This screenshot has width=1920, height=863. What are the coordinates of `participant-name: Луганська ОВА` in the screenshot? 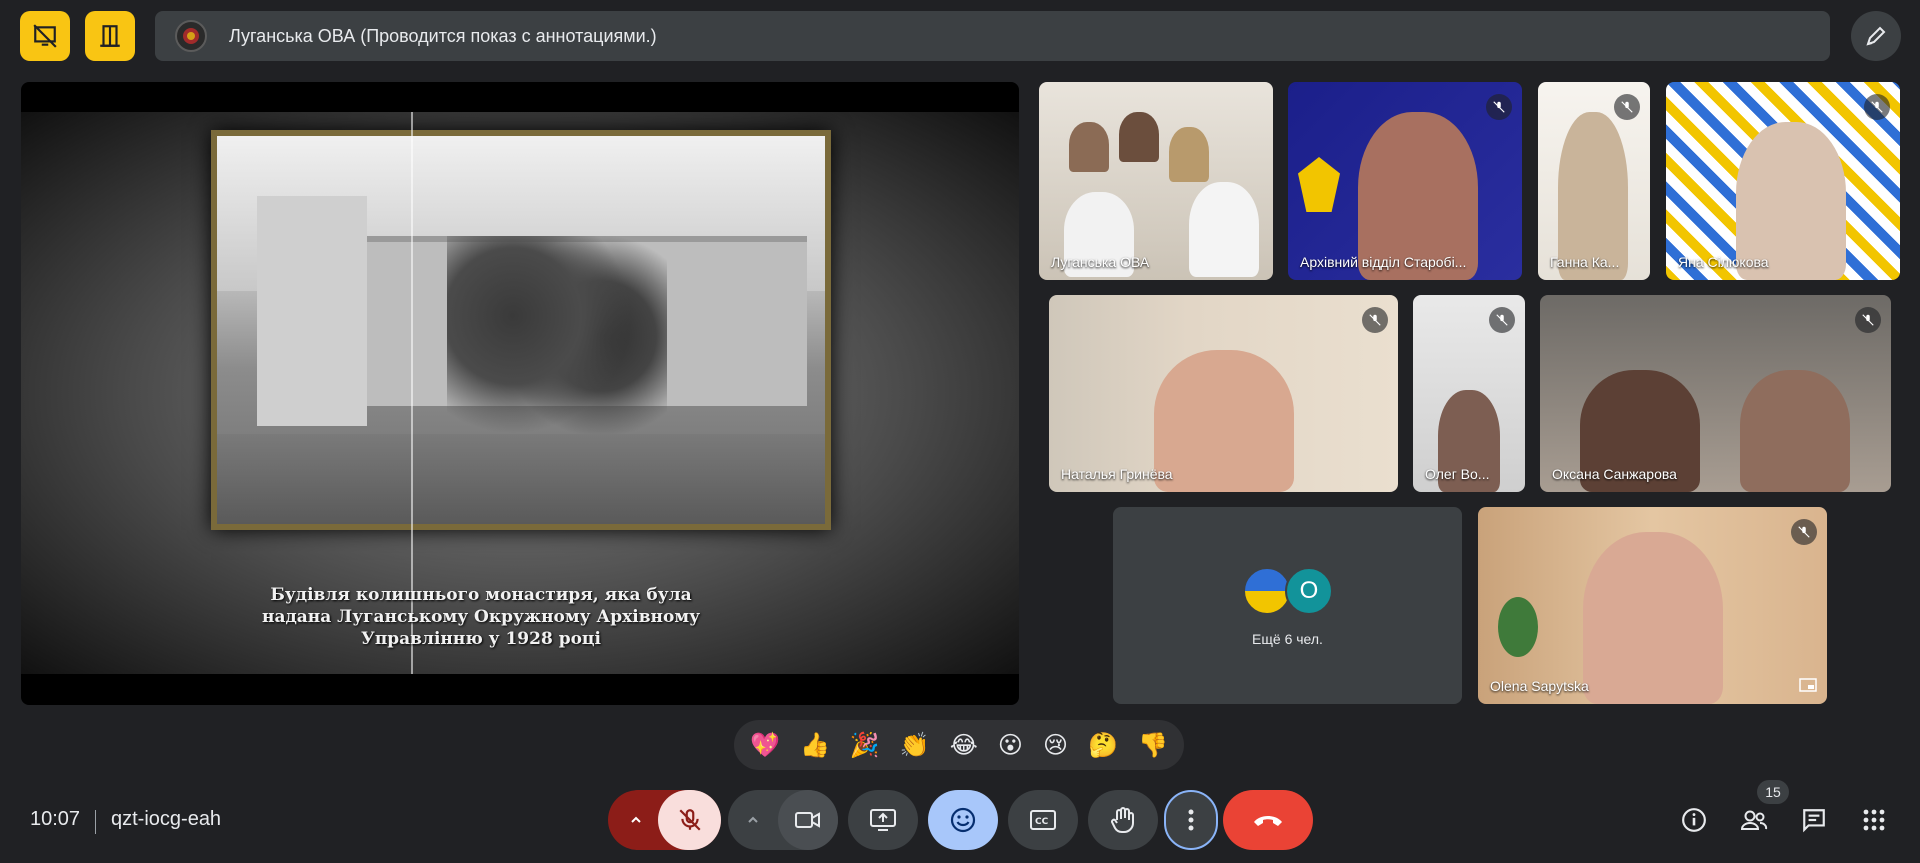 It's located at (1100, 262).